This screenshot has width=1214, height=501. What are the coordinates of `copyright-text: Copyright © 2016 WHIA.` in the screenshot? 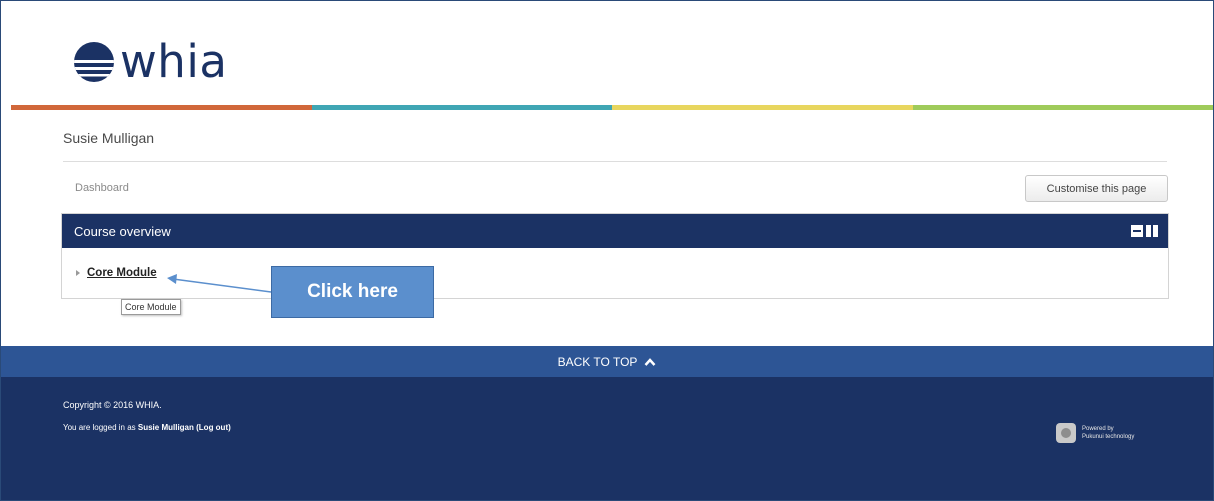 It's located at (112, 405).